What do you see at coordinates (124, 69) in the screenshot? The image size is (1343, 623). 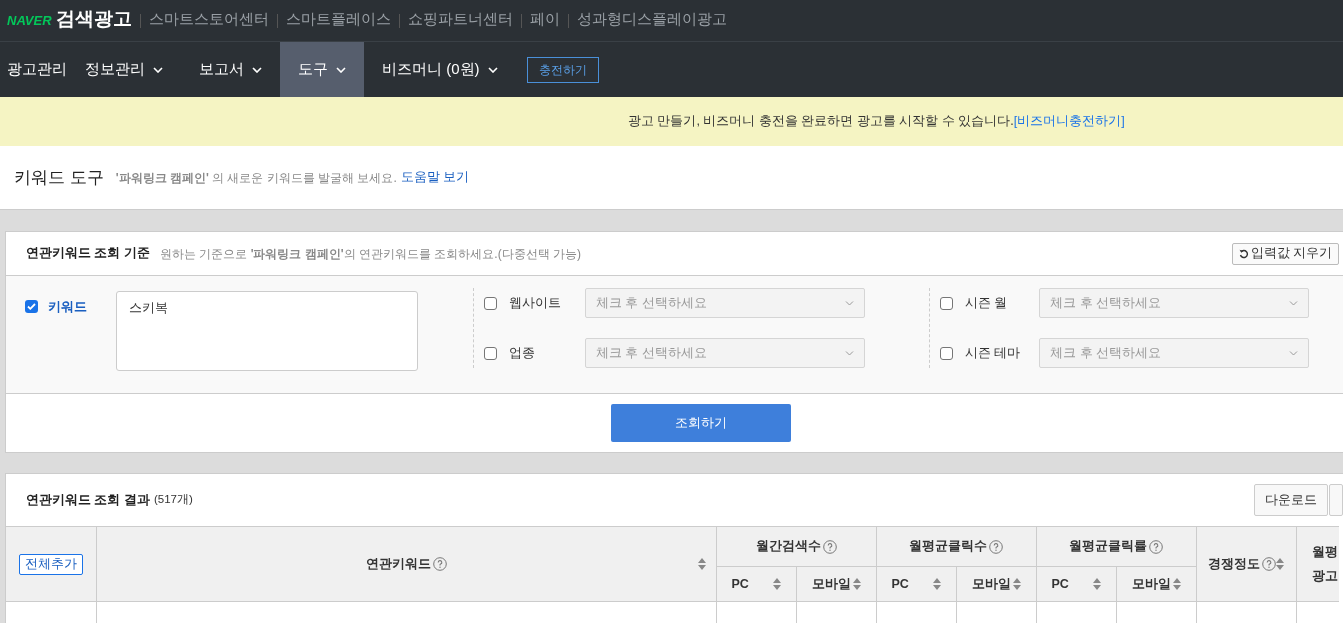 I see `nav-tab: 정보관리` at bounding box center [124, 69].